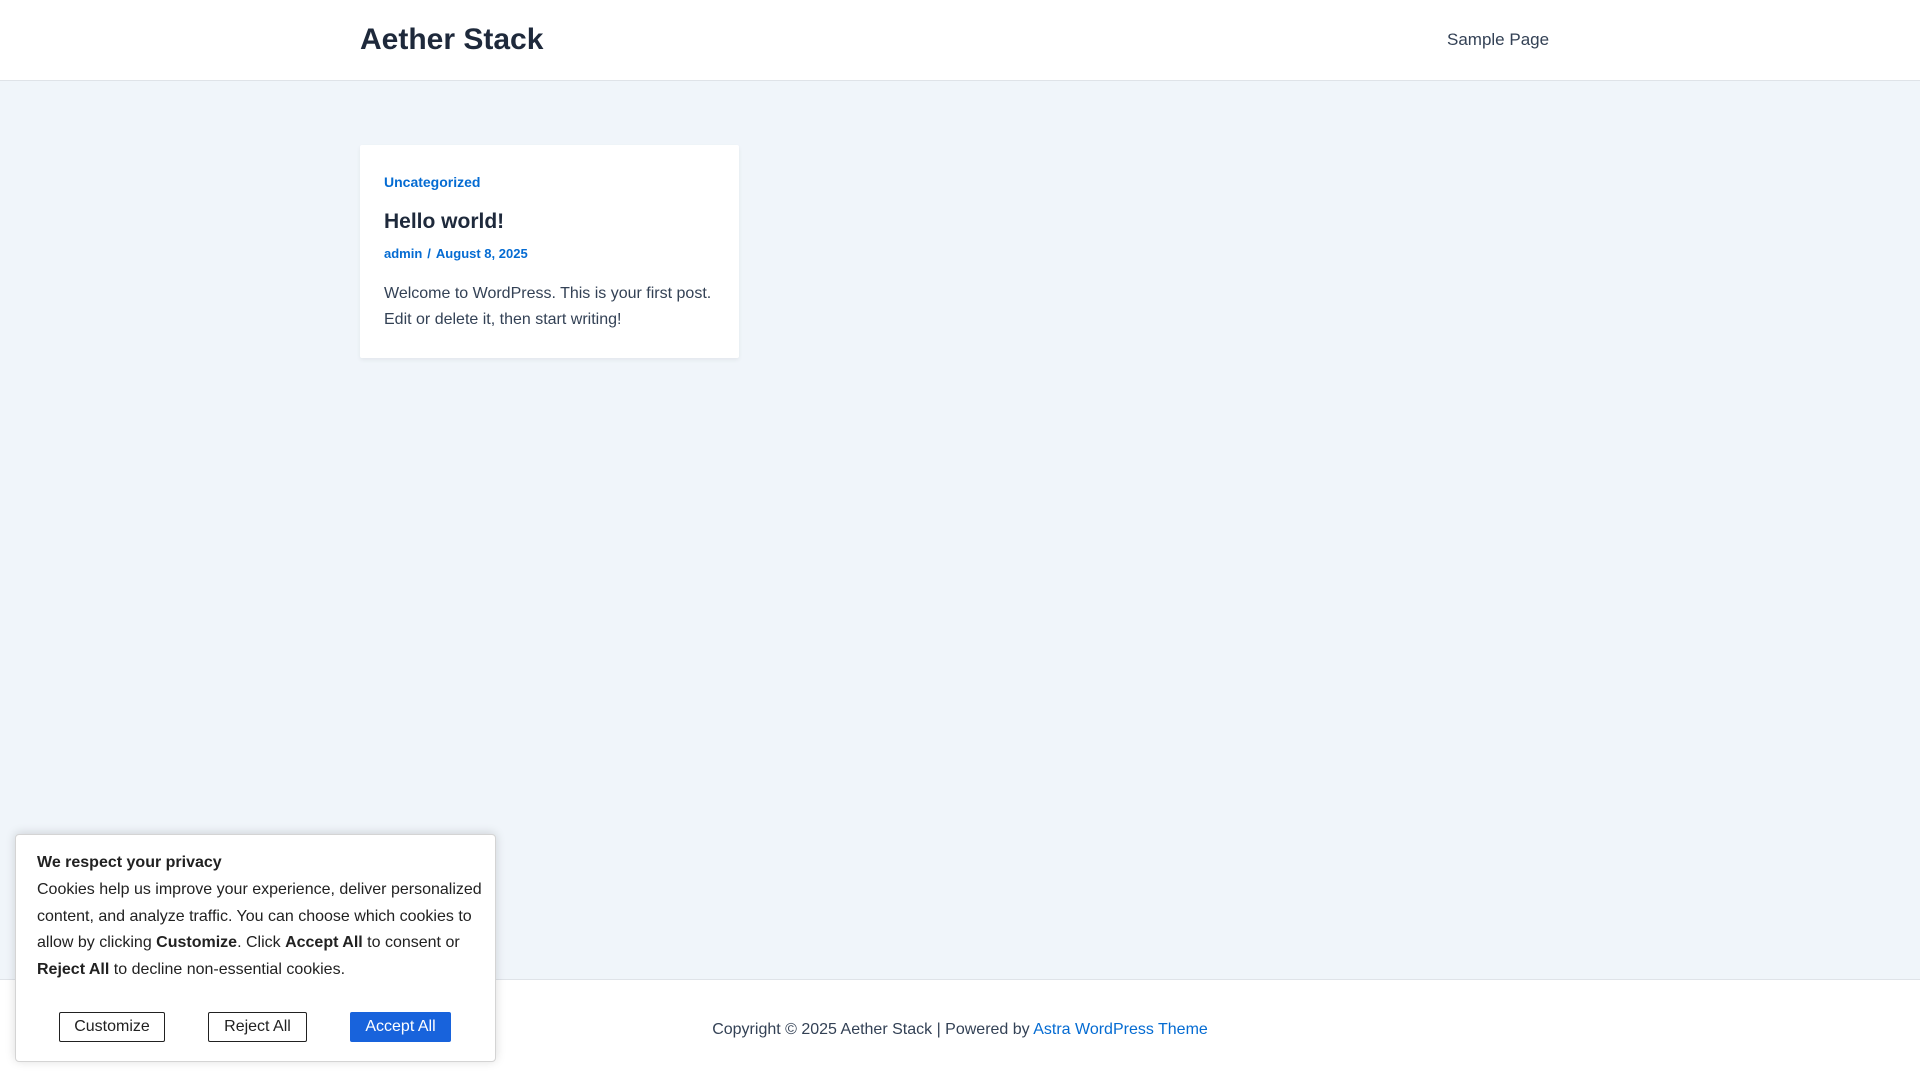  Describe the element at coordinates (482, 253) in the screenshot. I see `post-date-link: August 8, 2025` at that location.